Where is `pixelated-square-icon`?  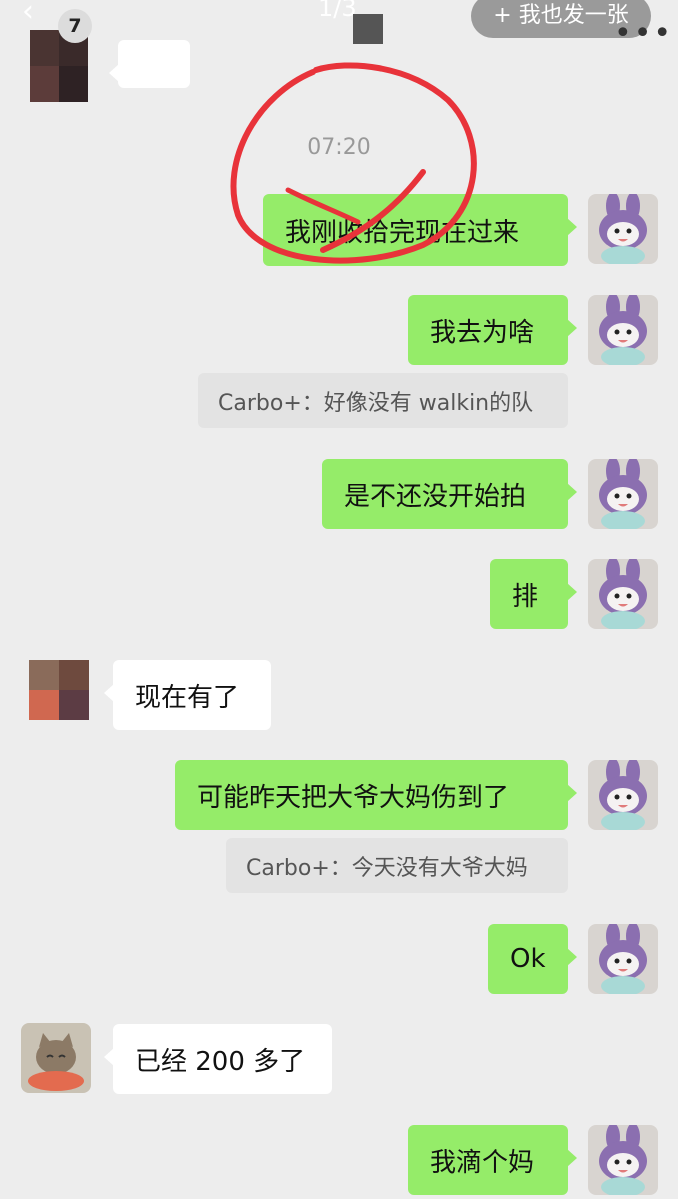
pixelated-square-icon is located at coordinates (368, 29).